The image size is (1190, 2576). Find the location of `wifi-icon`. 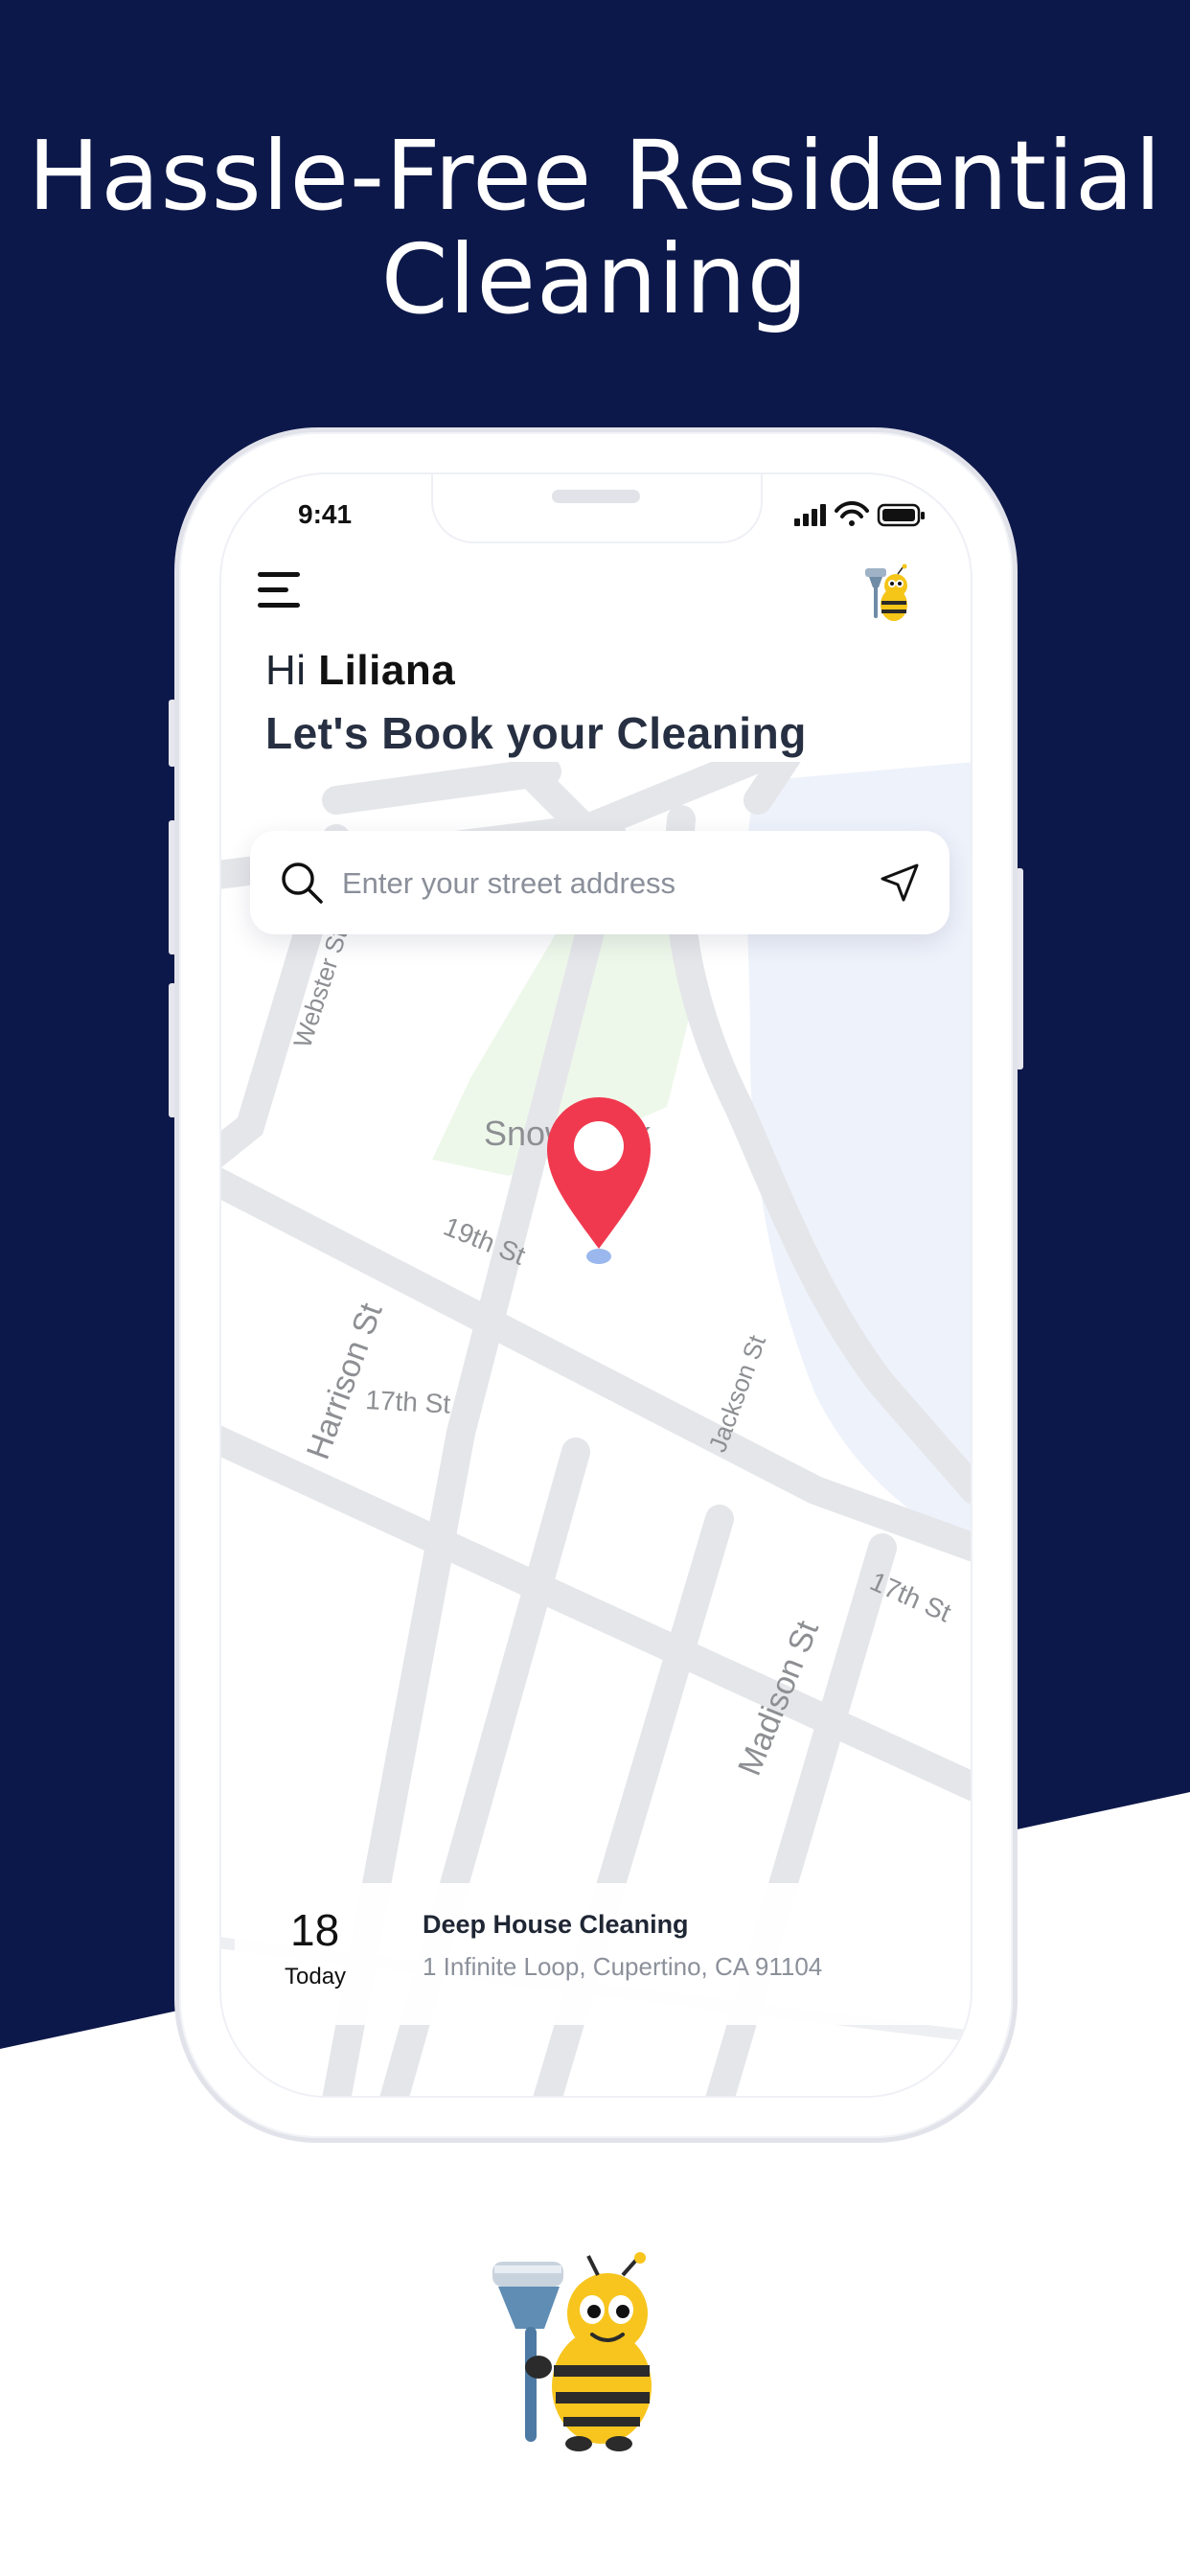

wifi-icon is located at coordinates (852, 513).